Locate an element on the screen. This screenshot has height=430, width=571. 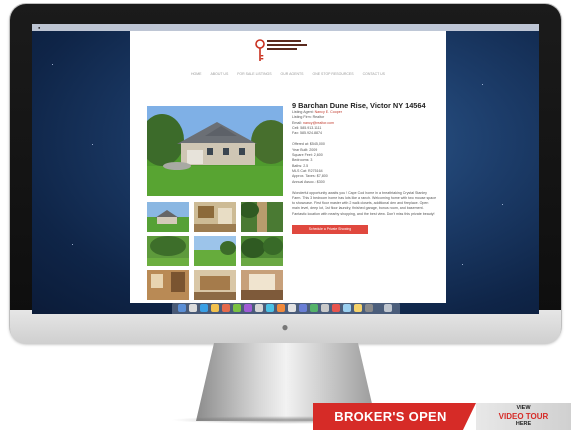
here-label: HERE is located at coordinates (523, 424).